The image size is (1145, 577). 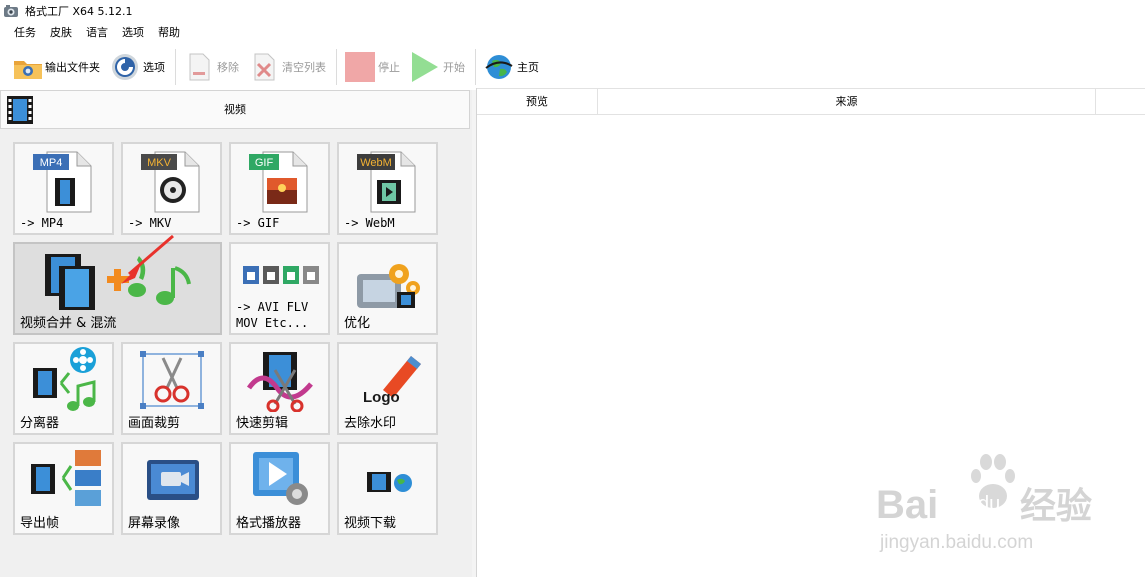 I want to click on baidu-jingyan-watermark: Bai du 经验 jingyan.baidu.com, so click(x=1004, y=507).